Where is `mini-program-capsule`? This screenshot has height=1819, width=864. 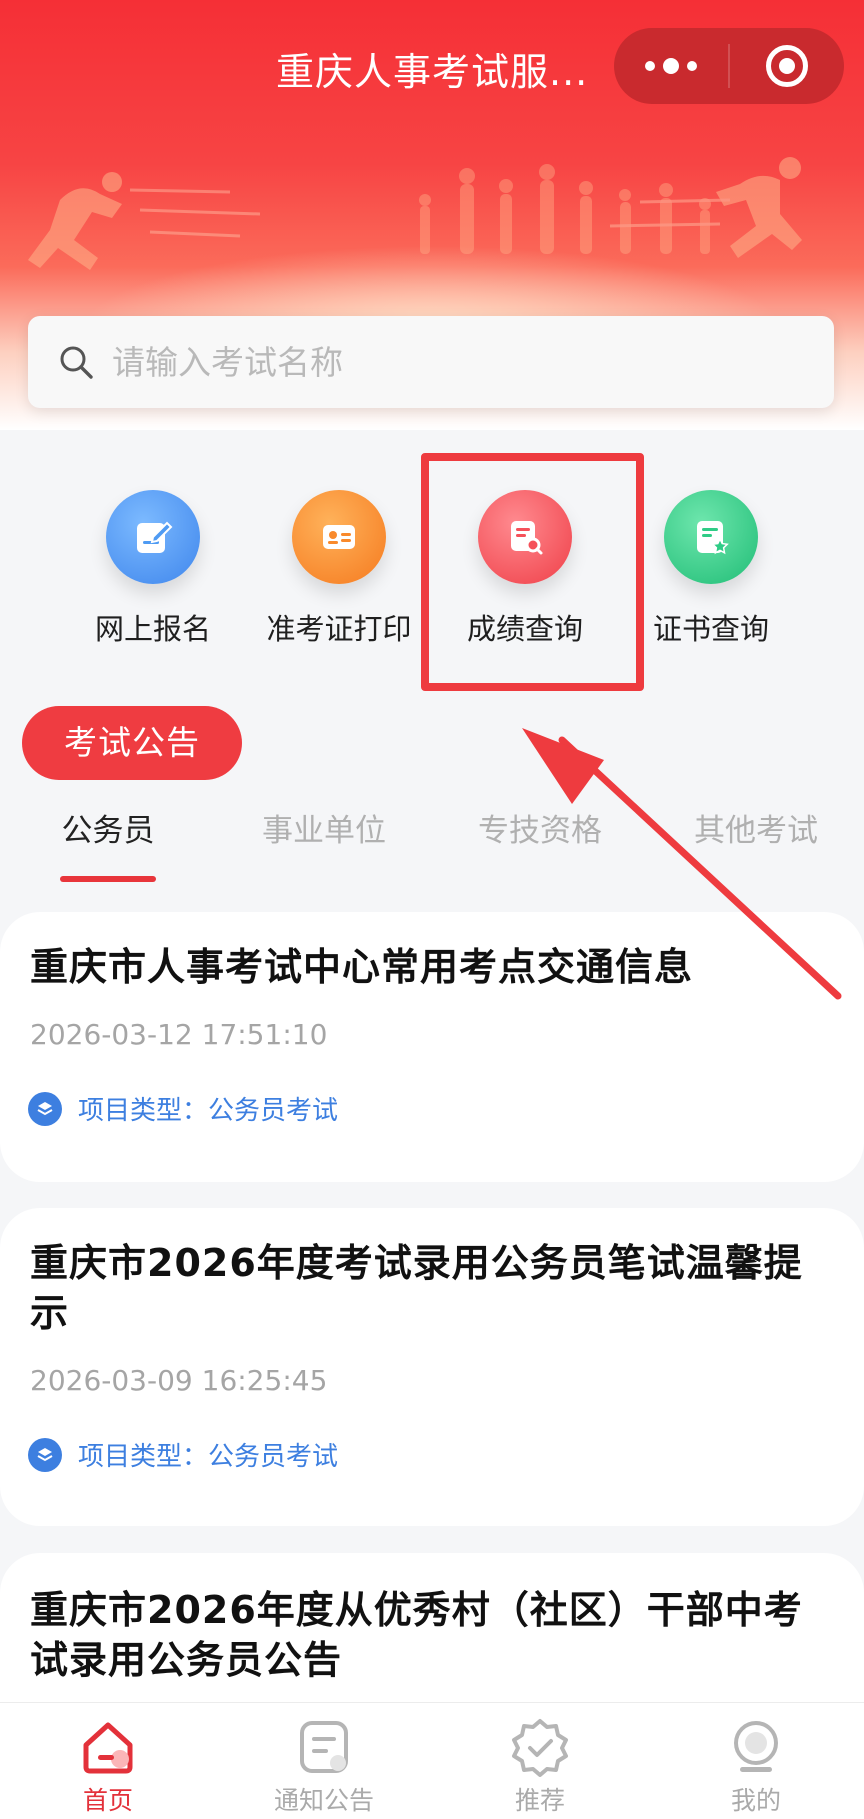 mini-program-capsule is located at coordinates (729, 66).